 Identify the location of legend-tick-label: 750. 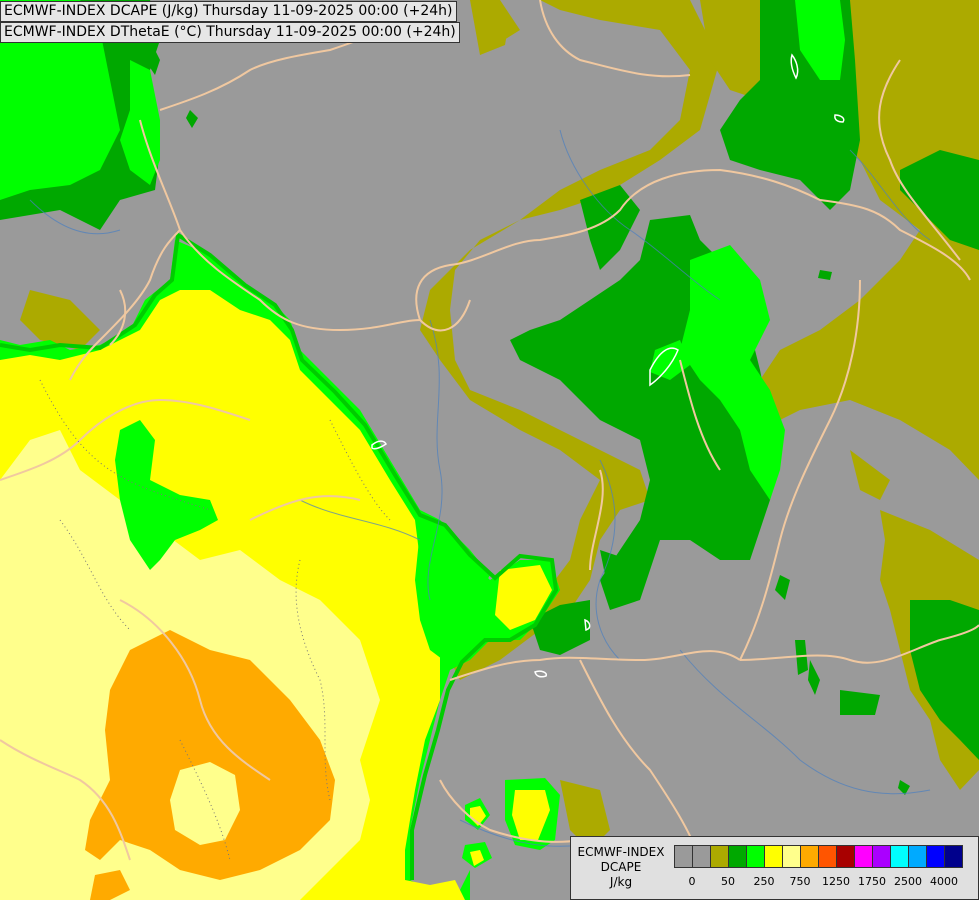
(800, 881).